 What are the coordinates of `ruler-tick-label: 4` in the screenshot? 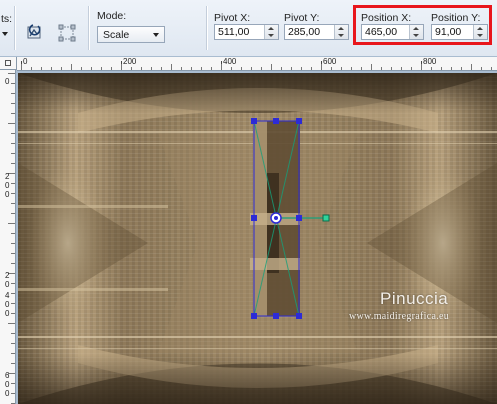 It's located at (7, 295).